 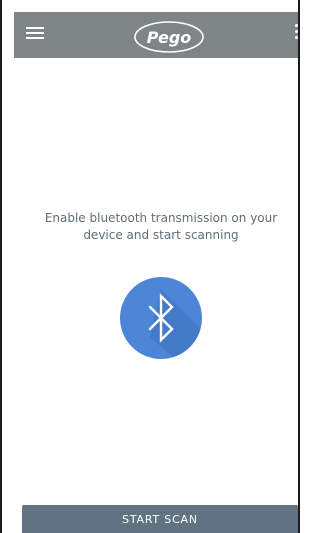 What do you see at coordinates (35, 34) in the screenshot?
I see `hamburger-menu-icon` at bounding box center [35, 34].